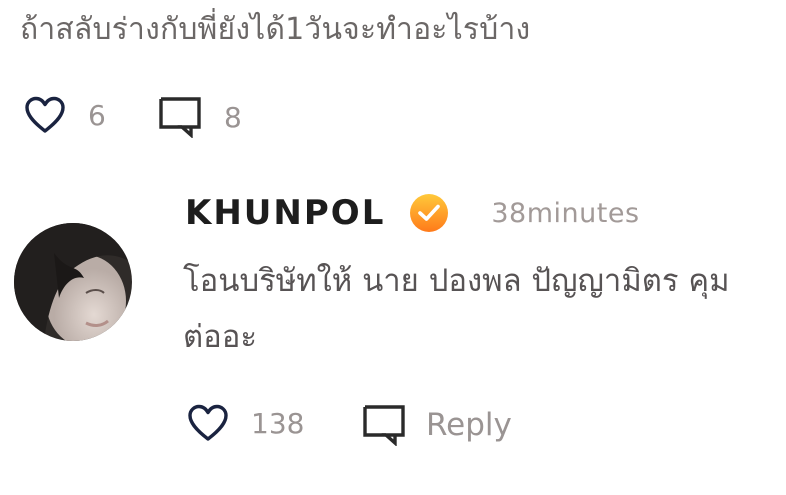 The height and width of the screenshot is (495, 786). What do you see at coordinates (245, 423) in the screenshot?
I see `comment-like-button: 138` at bounding box center [245, 423].